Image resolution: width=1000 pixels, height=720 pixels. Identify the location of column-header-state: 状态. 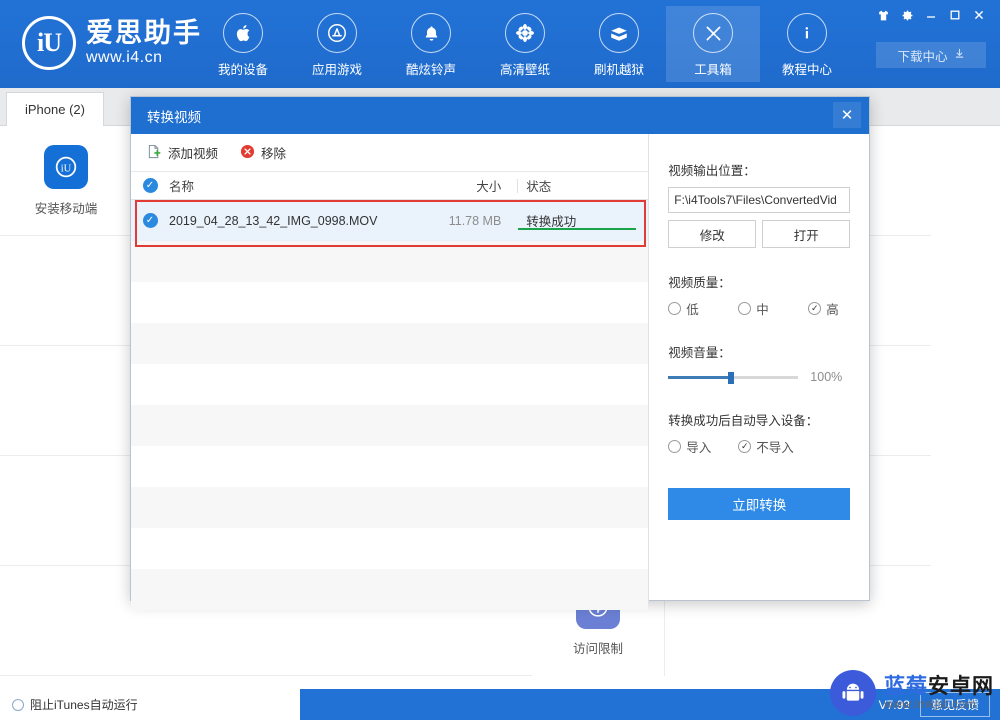
(583, 185).